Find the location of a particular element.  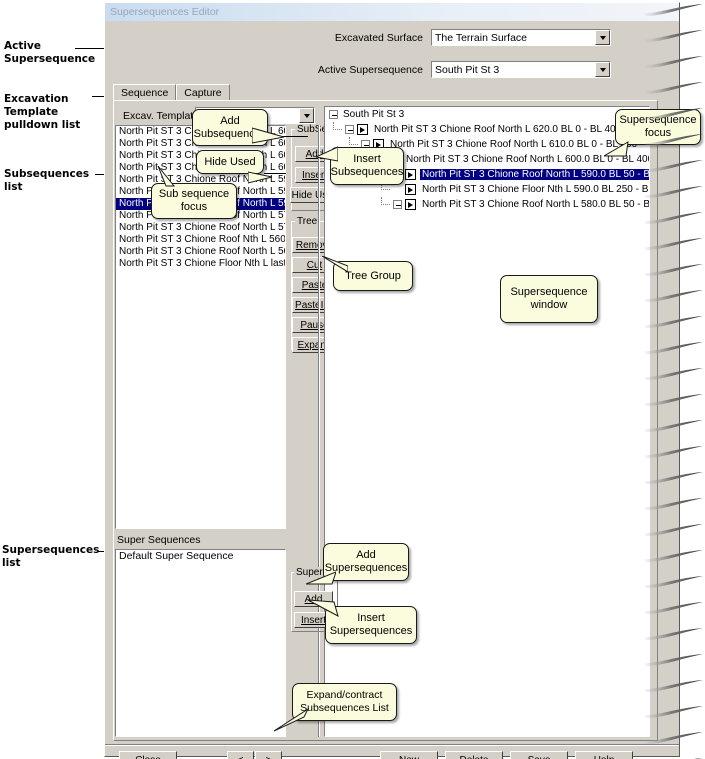

tab-capture-label: Capture is located at coordinates (203, 93).